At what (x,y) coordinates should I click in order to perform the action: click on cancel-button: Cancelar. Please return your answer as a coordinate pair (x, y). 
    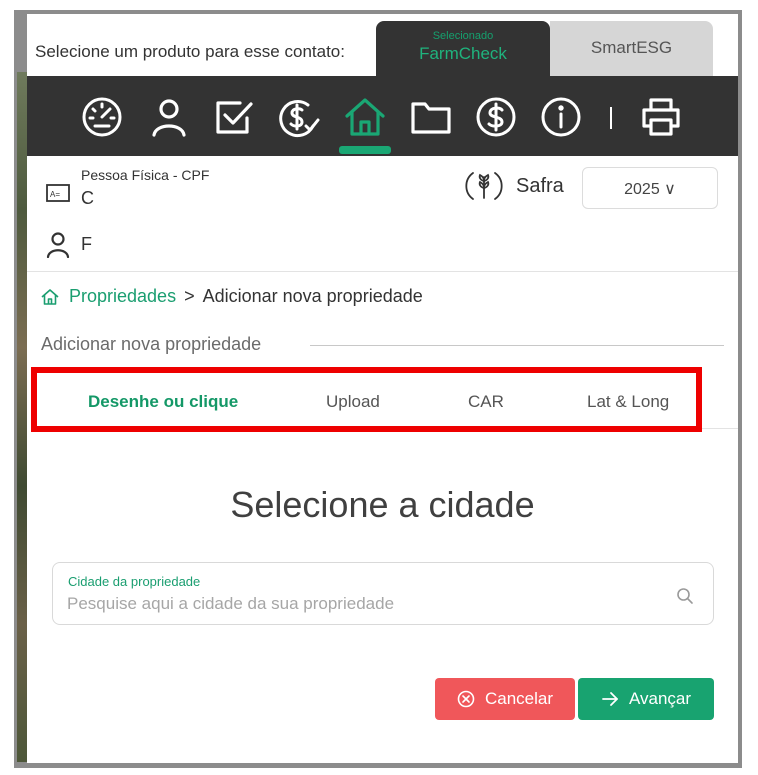
    Looking at the image, I should click on (505, 699).